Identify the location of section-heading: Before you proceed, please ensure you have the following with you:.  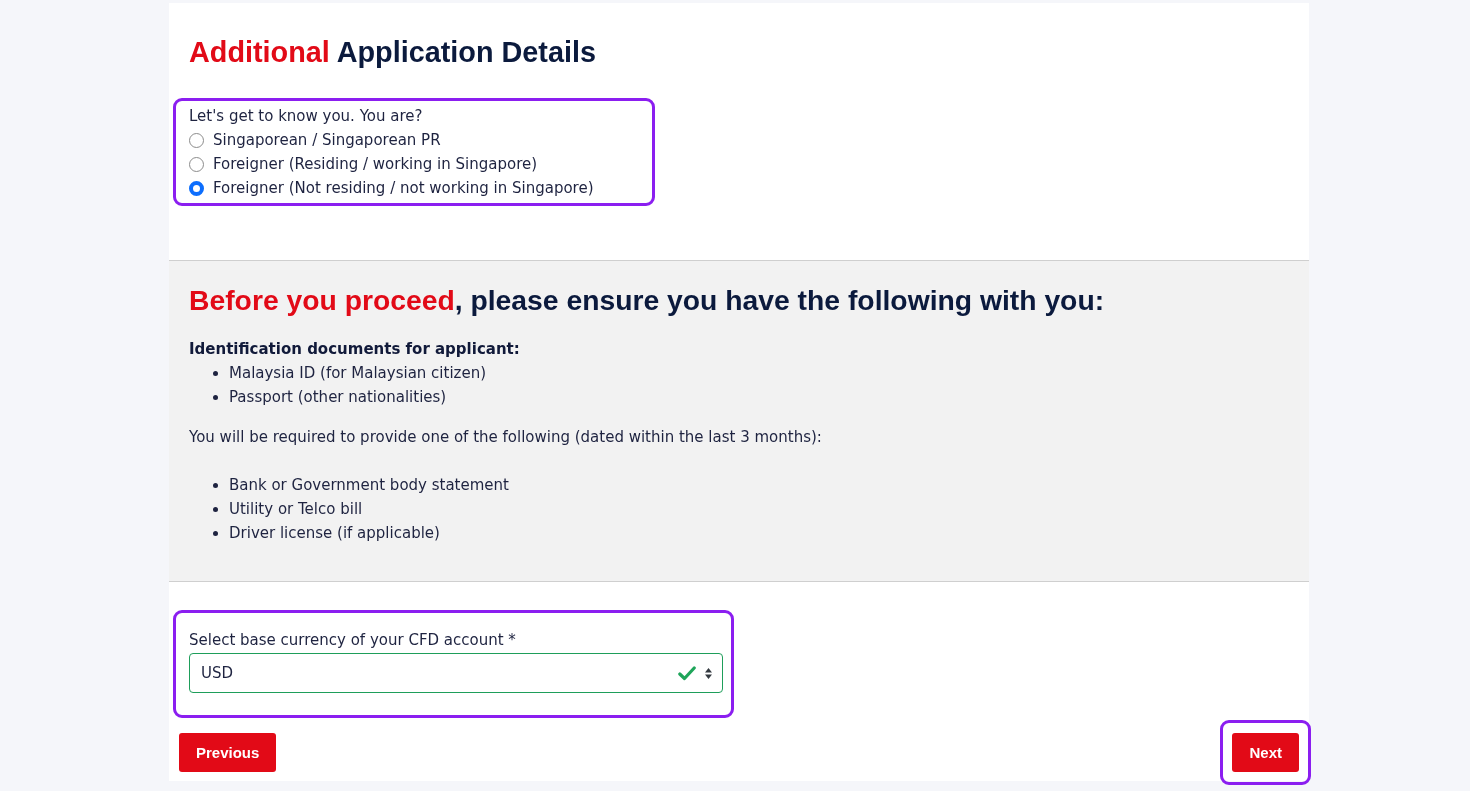
(647, 300).